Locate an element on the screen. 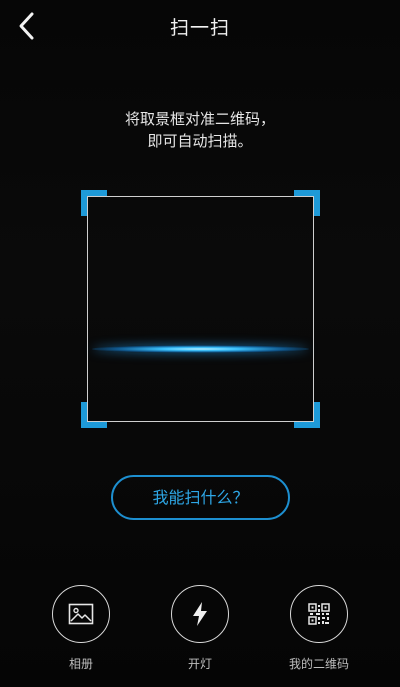 The image size is (400, 687). album-label: 相册 is located at coordinates (80, 664).